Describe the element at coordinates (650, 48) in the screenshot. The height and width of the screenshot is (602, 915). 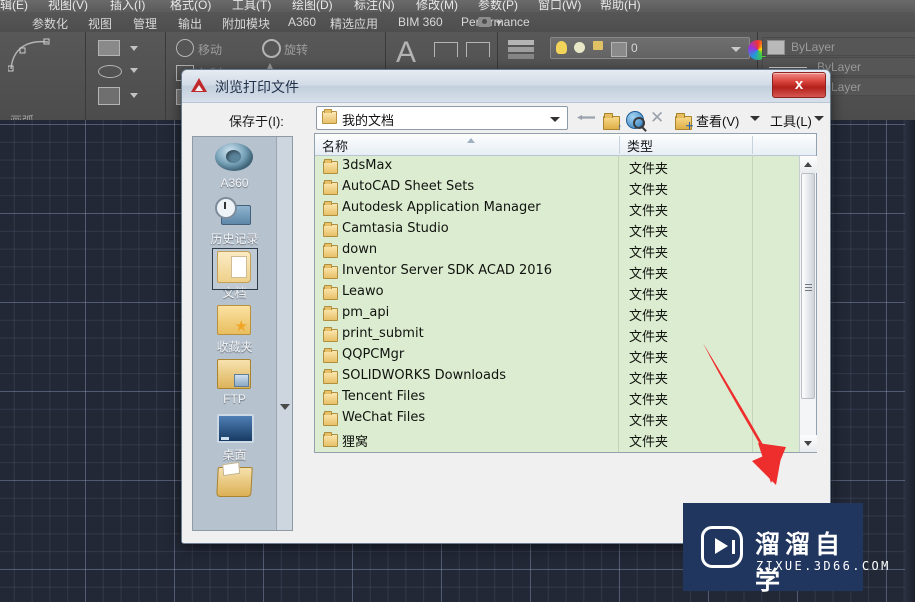
I see `layer-combo: 0` at that location.